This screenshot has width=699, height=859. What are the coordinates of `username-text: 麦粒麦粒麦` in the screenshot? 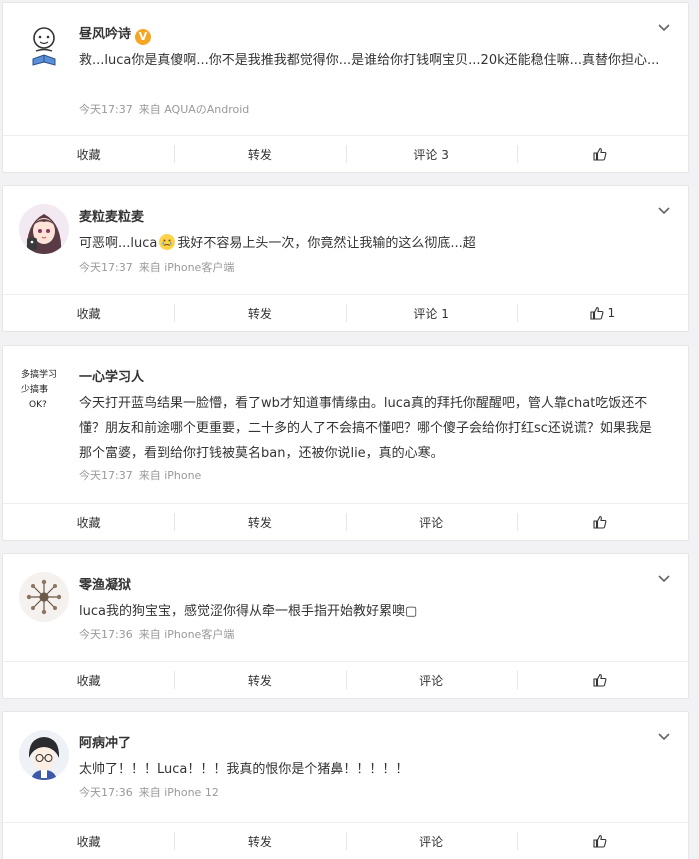 It's located at (111, 217).